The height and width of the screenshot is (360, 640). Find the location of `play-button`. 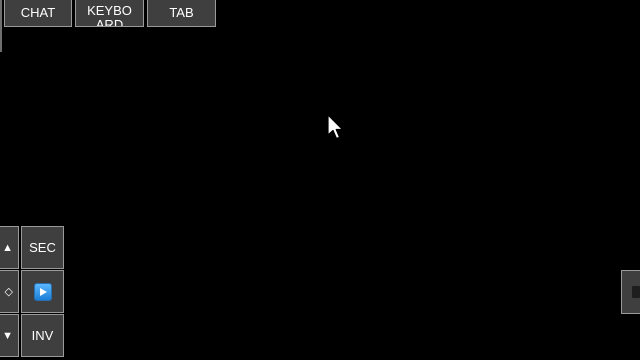

play-button is located at coordinates (42, 291).